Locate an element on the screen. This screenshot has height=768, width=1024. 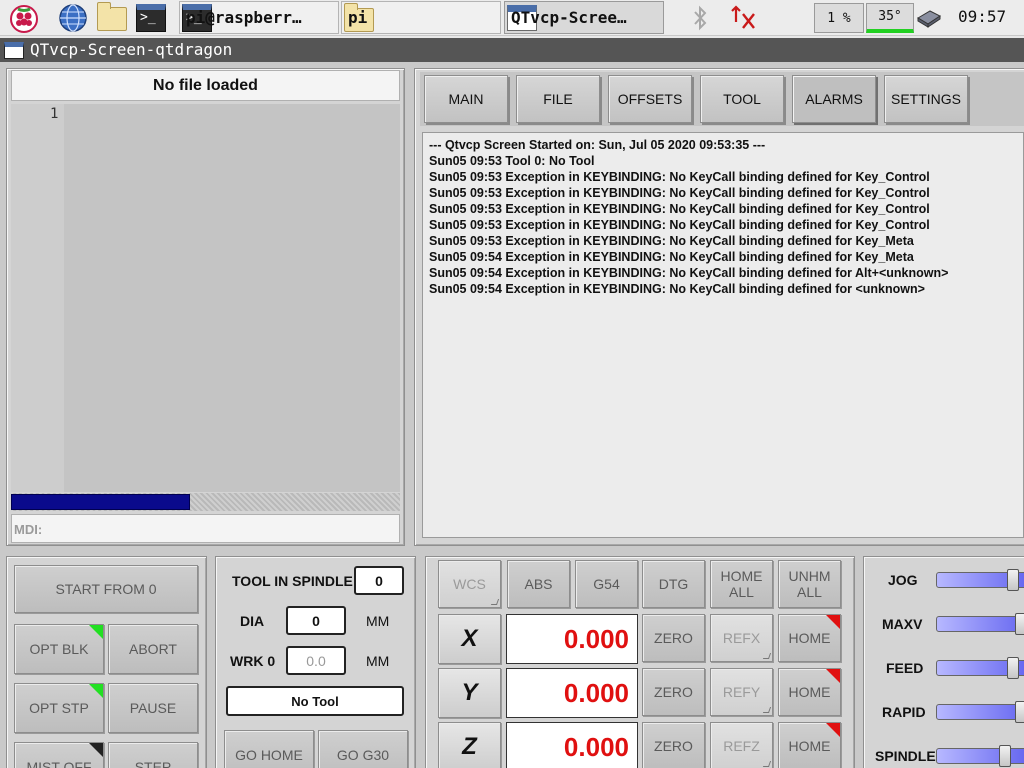
ref-y-button: REFY is located at coordinates (741, 692).